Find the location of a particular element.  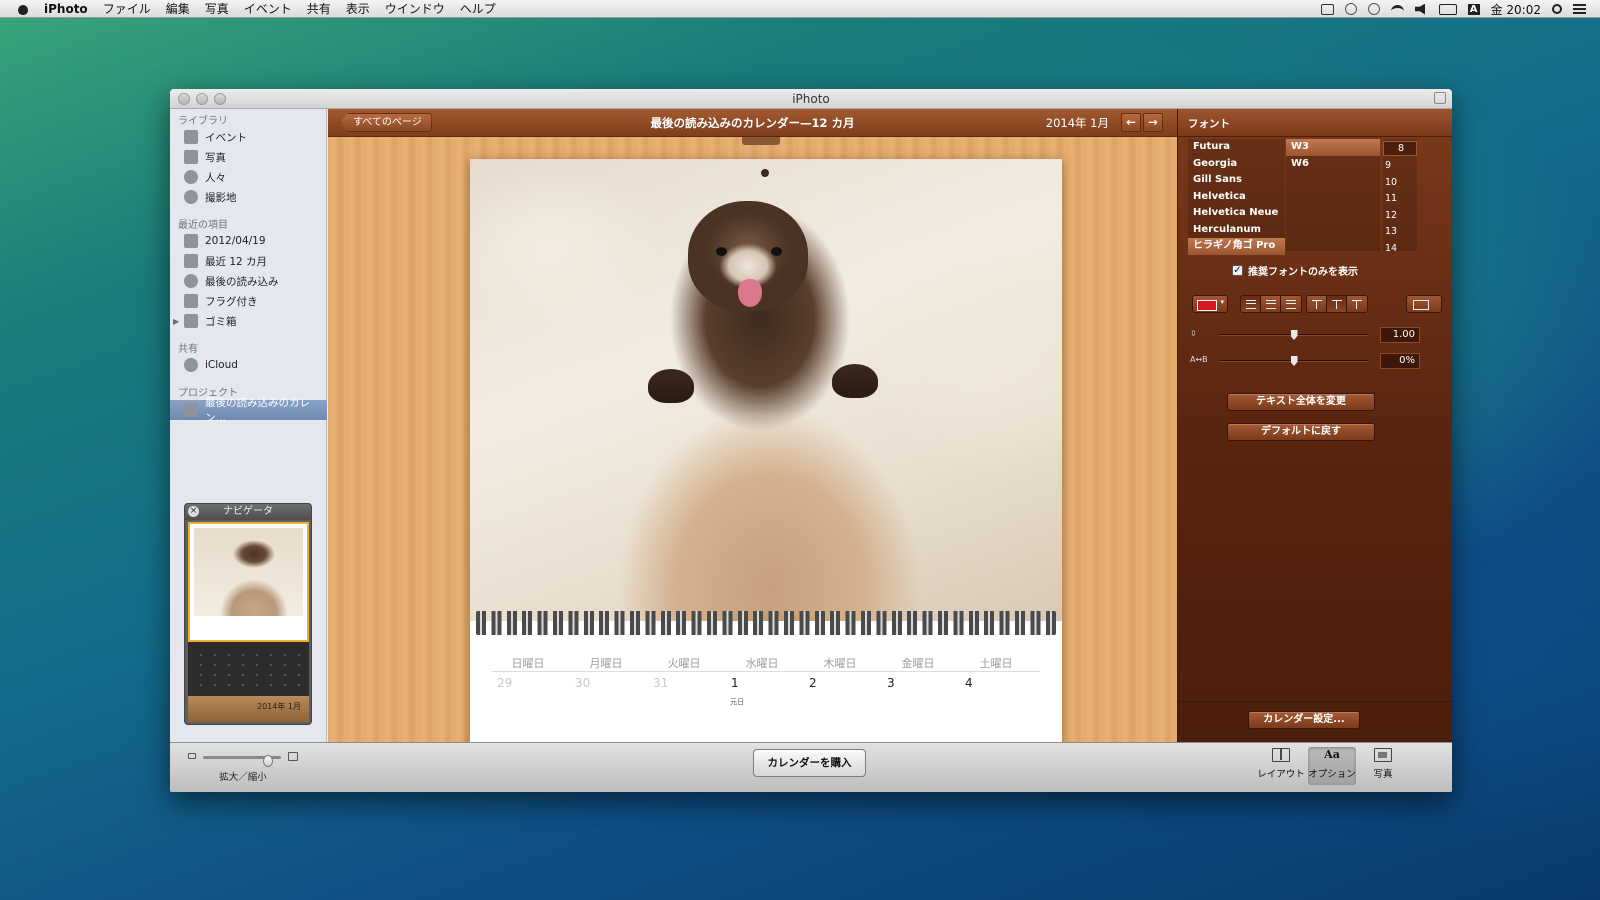

font-option: Futura is located at coordinates (1236, 147).